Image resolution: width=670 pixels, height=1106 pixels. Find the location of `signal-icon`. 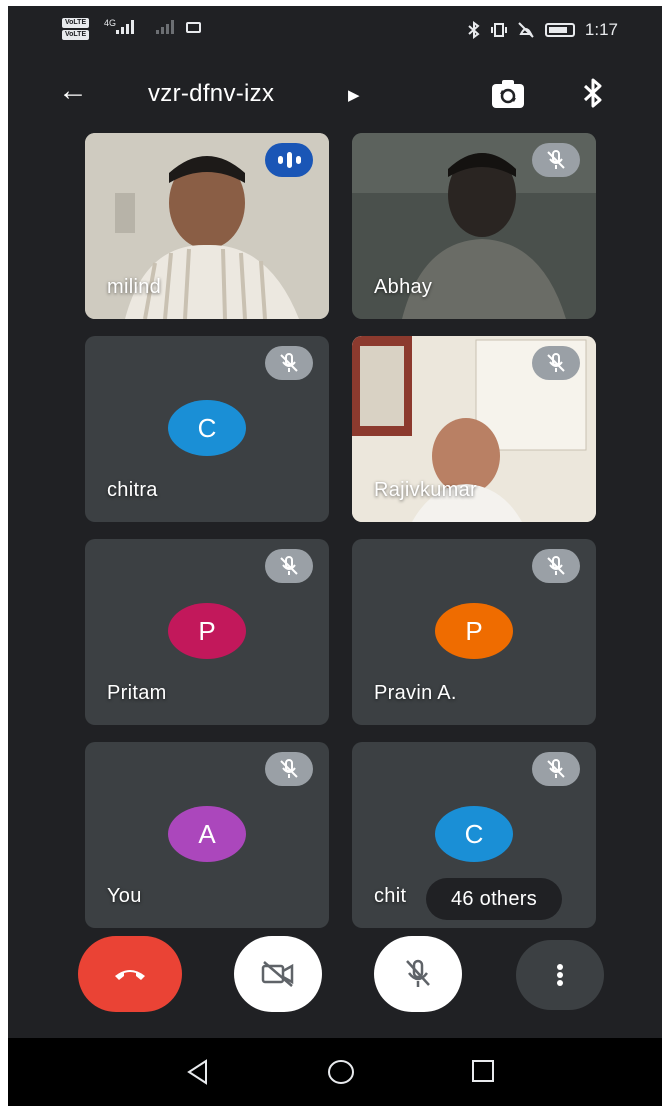

signal-icon is located at coordinates (125, 27).